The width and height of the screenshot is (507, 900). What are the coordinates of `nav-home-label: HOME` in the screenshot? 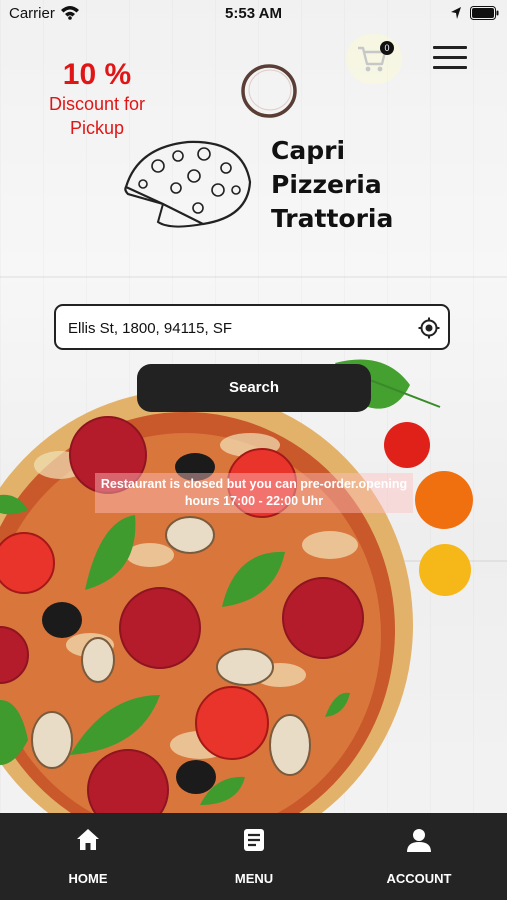 It's located at (88, 878).